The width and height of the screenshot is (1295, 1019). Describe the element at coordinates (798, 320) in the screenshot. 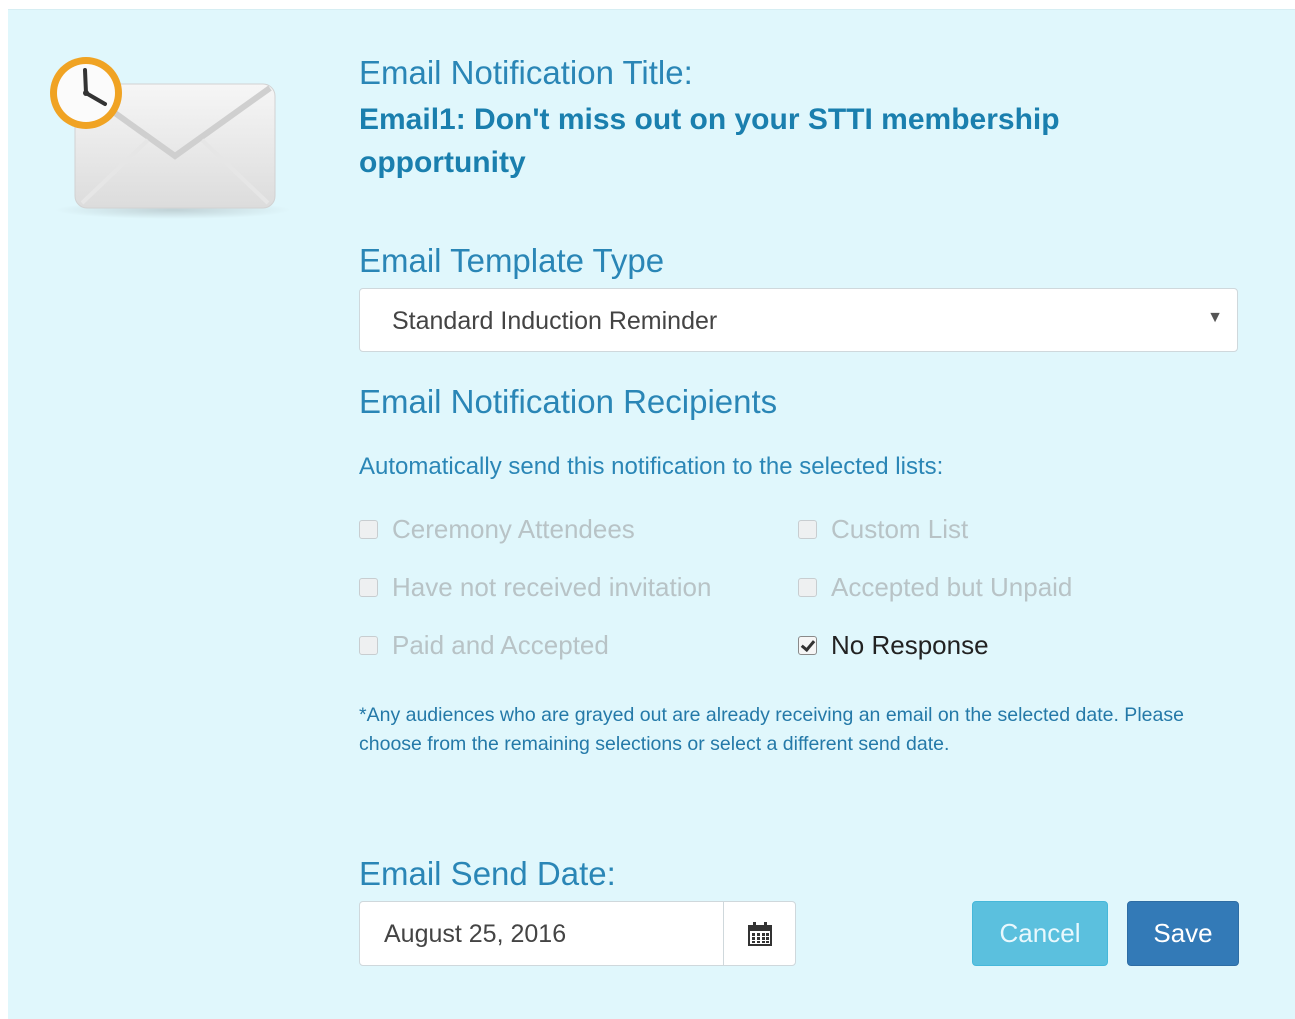

I see `template-type-select: Standard Induction Reminder ▼` at that location.